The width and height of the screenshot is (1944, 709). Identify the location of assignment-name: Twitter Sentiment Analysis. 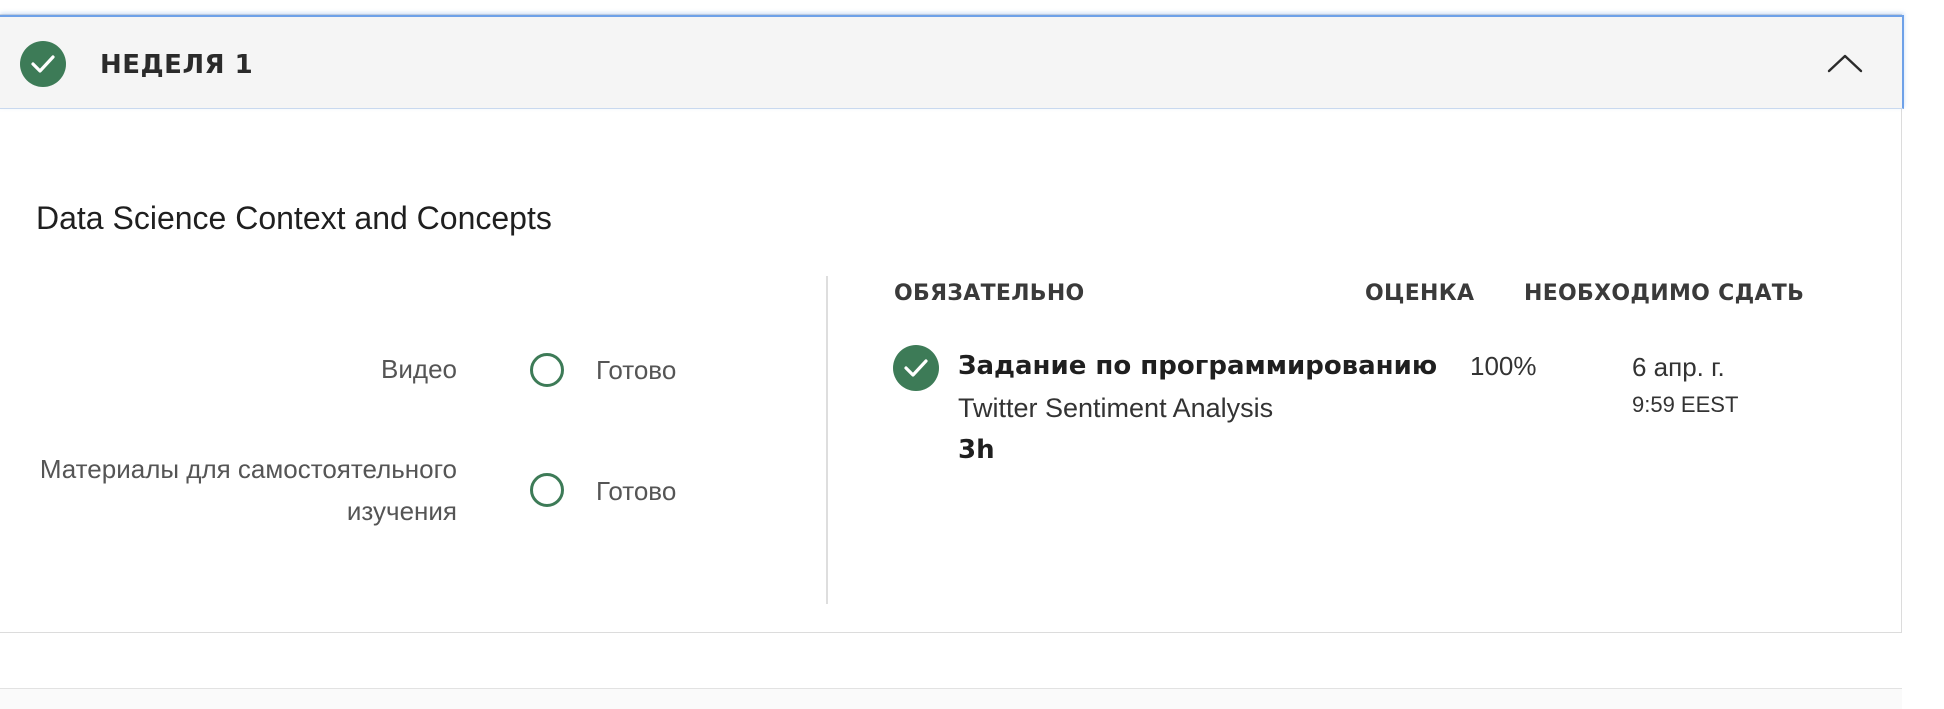
(1115, 408).